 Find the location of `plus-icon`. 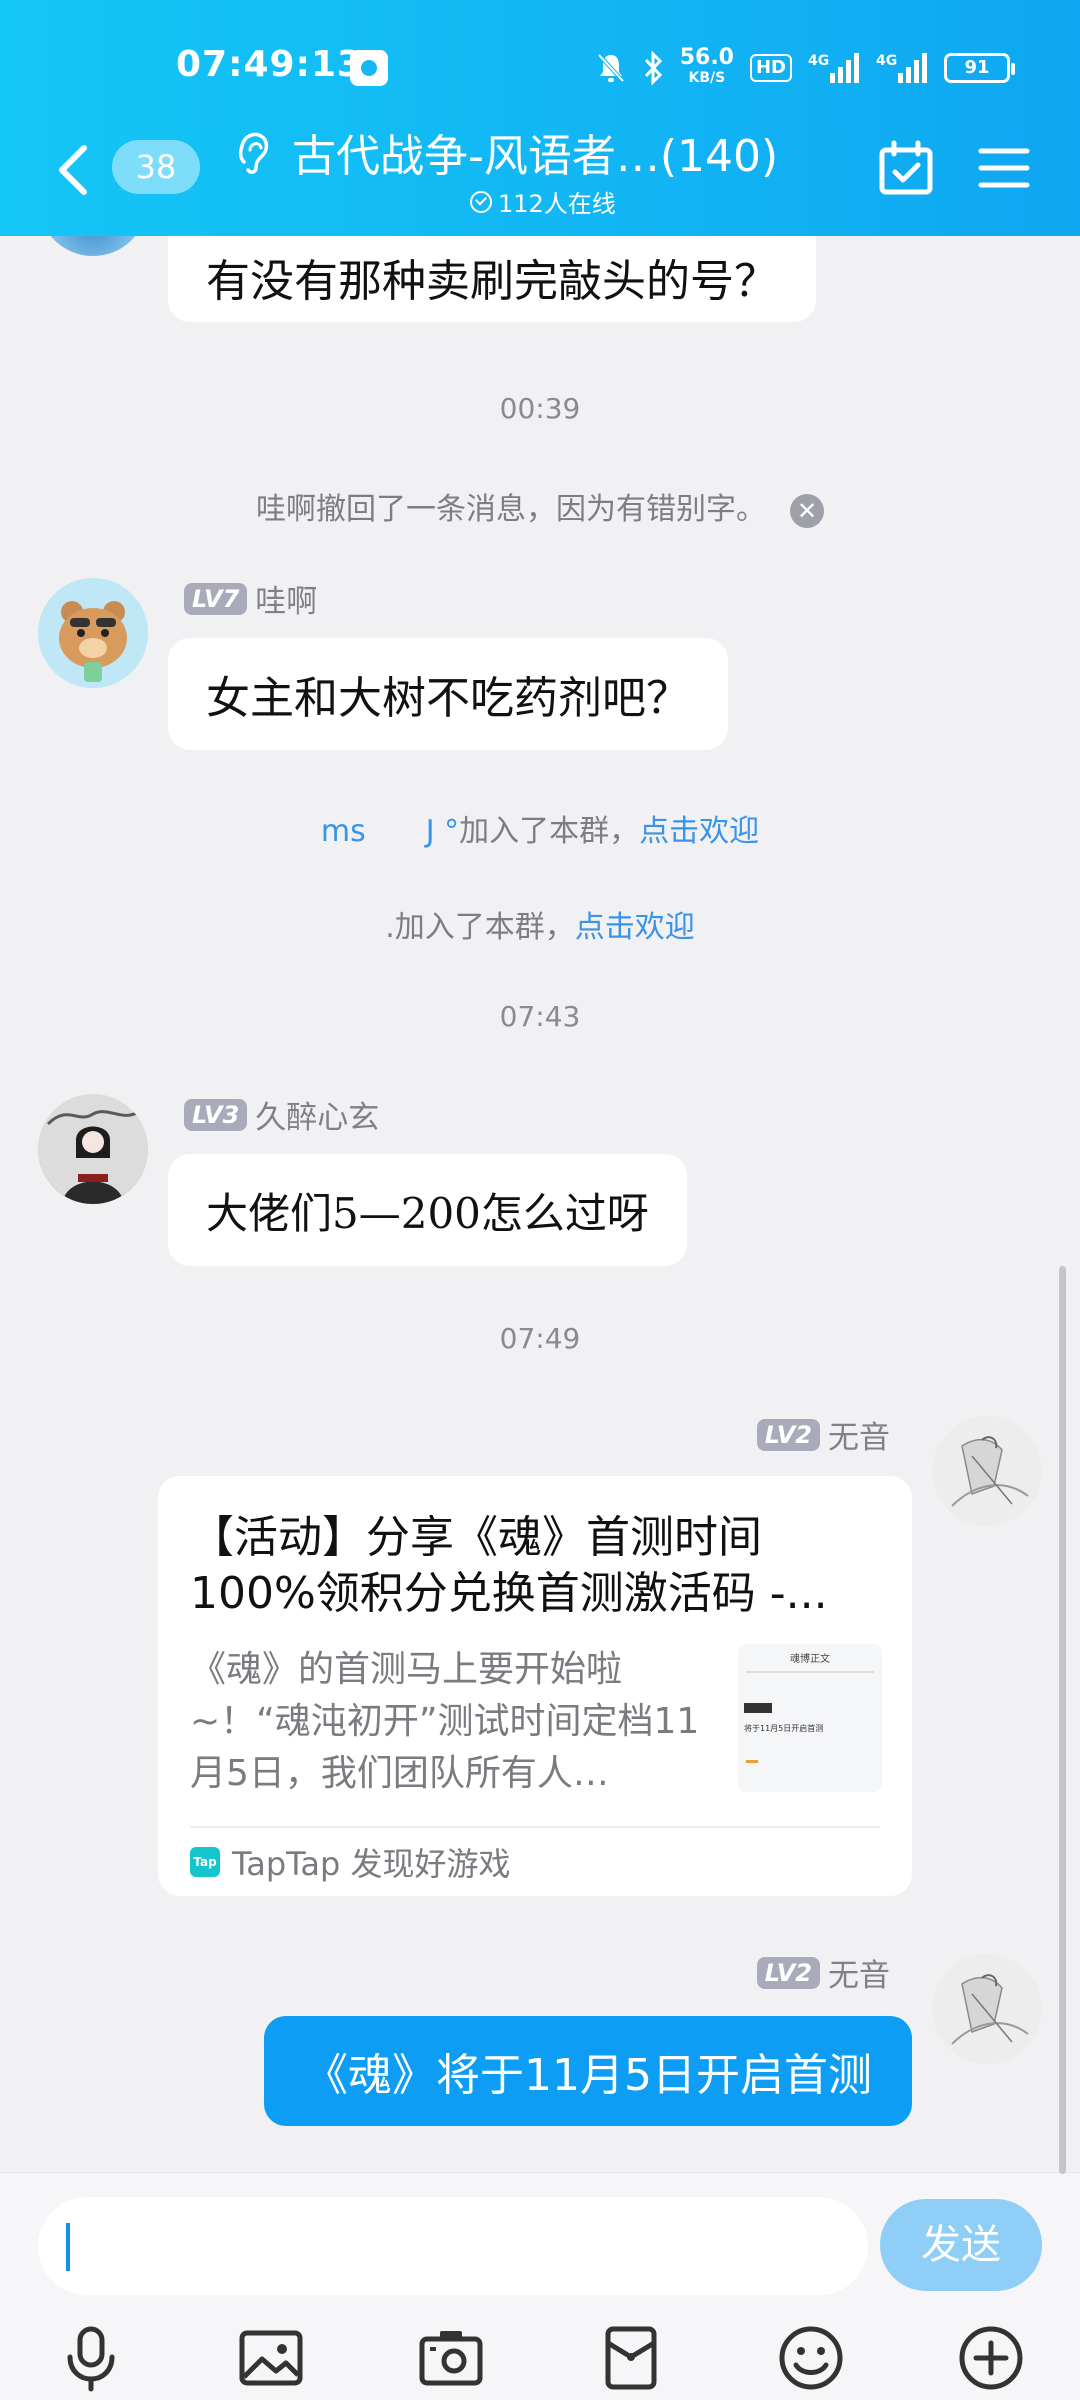

plus-icon is located at coordinates (991, 2358).